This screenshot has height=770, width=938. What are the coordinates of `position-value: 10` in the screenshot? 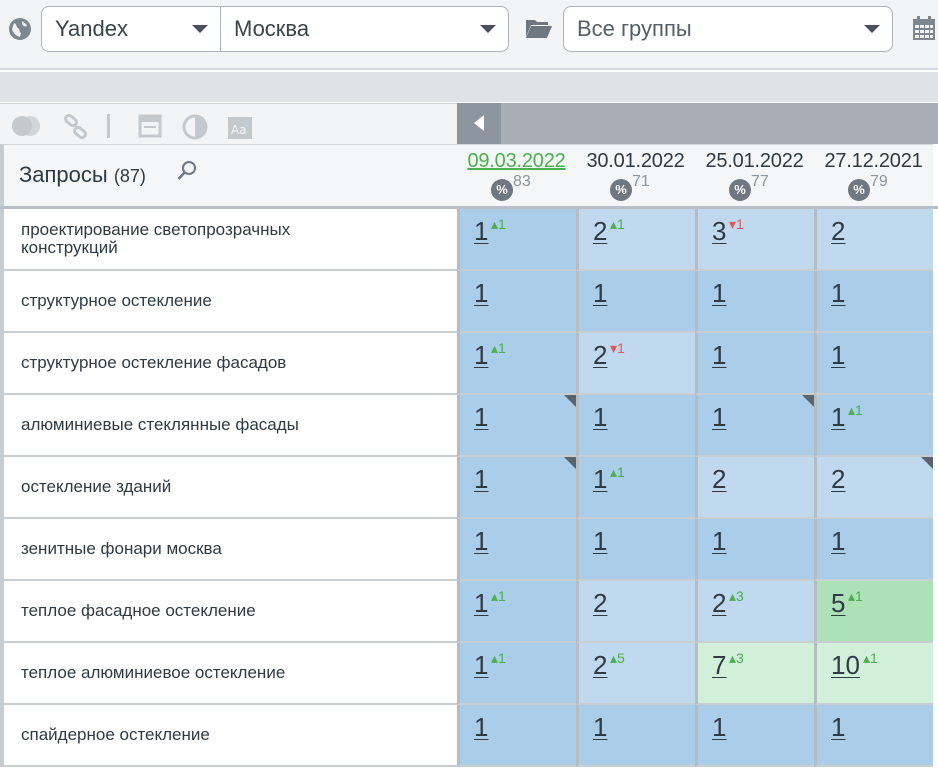 It's located at (845, 665).